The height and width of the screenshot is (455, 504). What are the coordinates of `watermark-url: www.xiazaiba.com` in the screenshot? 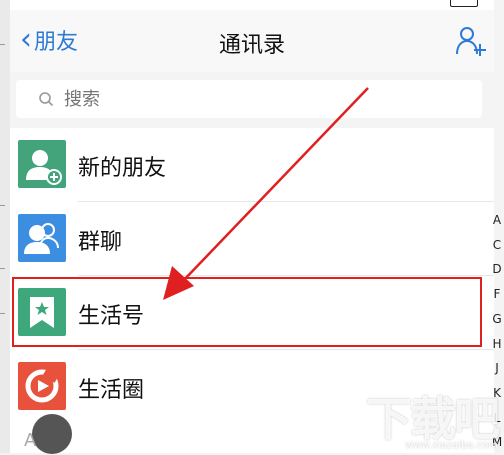 It's located at (451, 445).